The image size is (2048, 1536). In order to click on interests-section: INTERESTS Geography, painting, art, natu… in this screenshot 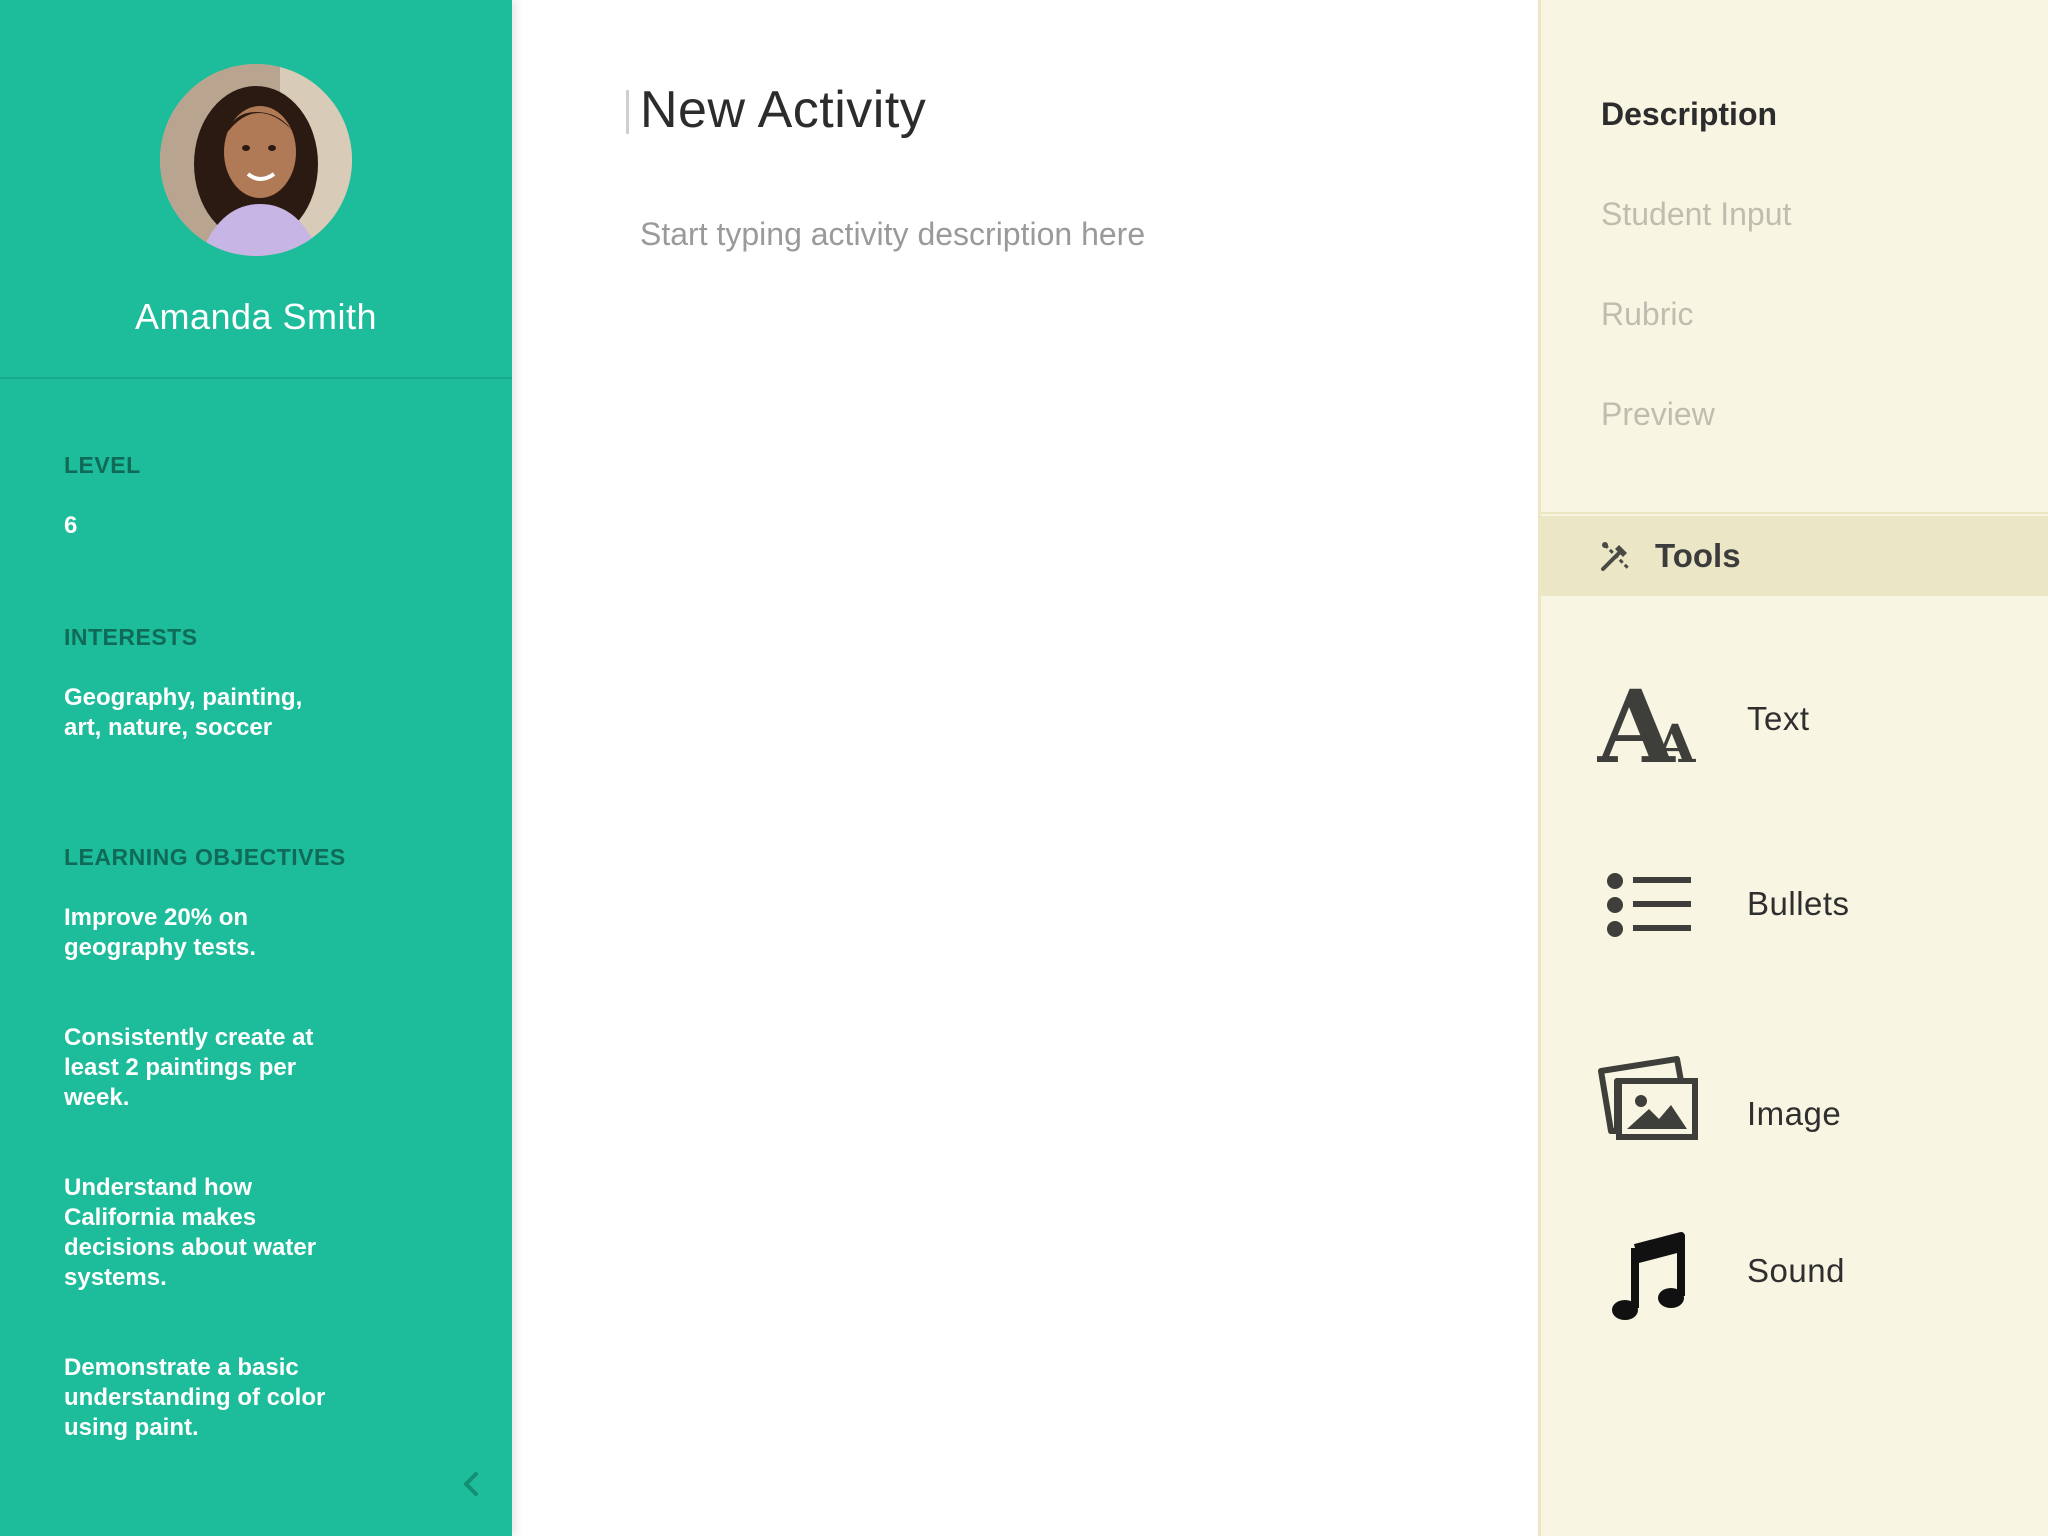, I will do `click(214, 683)`.